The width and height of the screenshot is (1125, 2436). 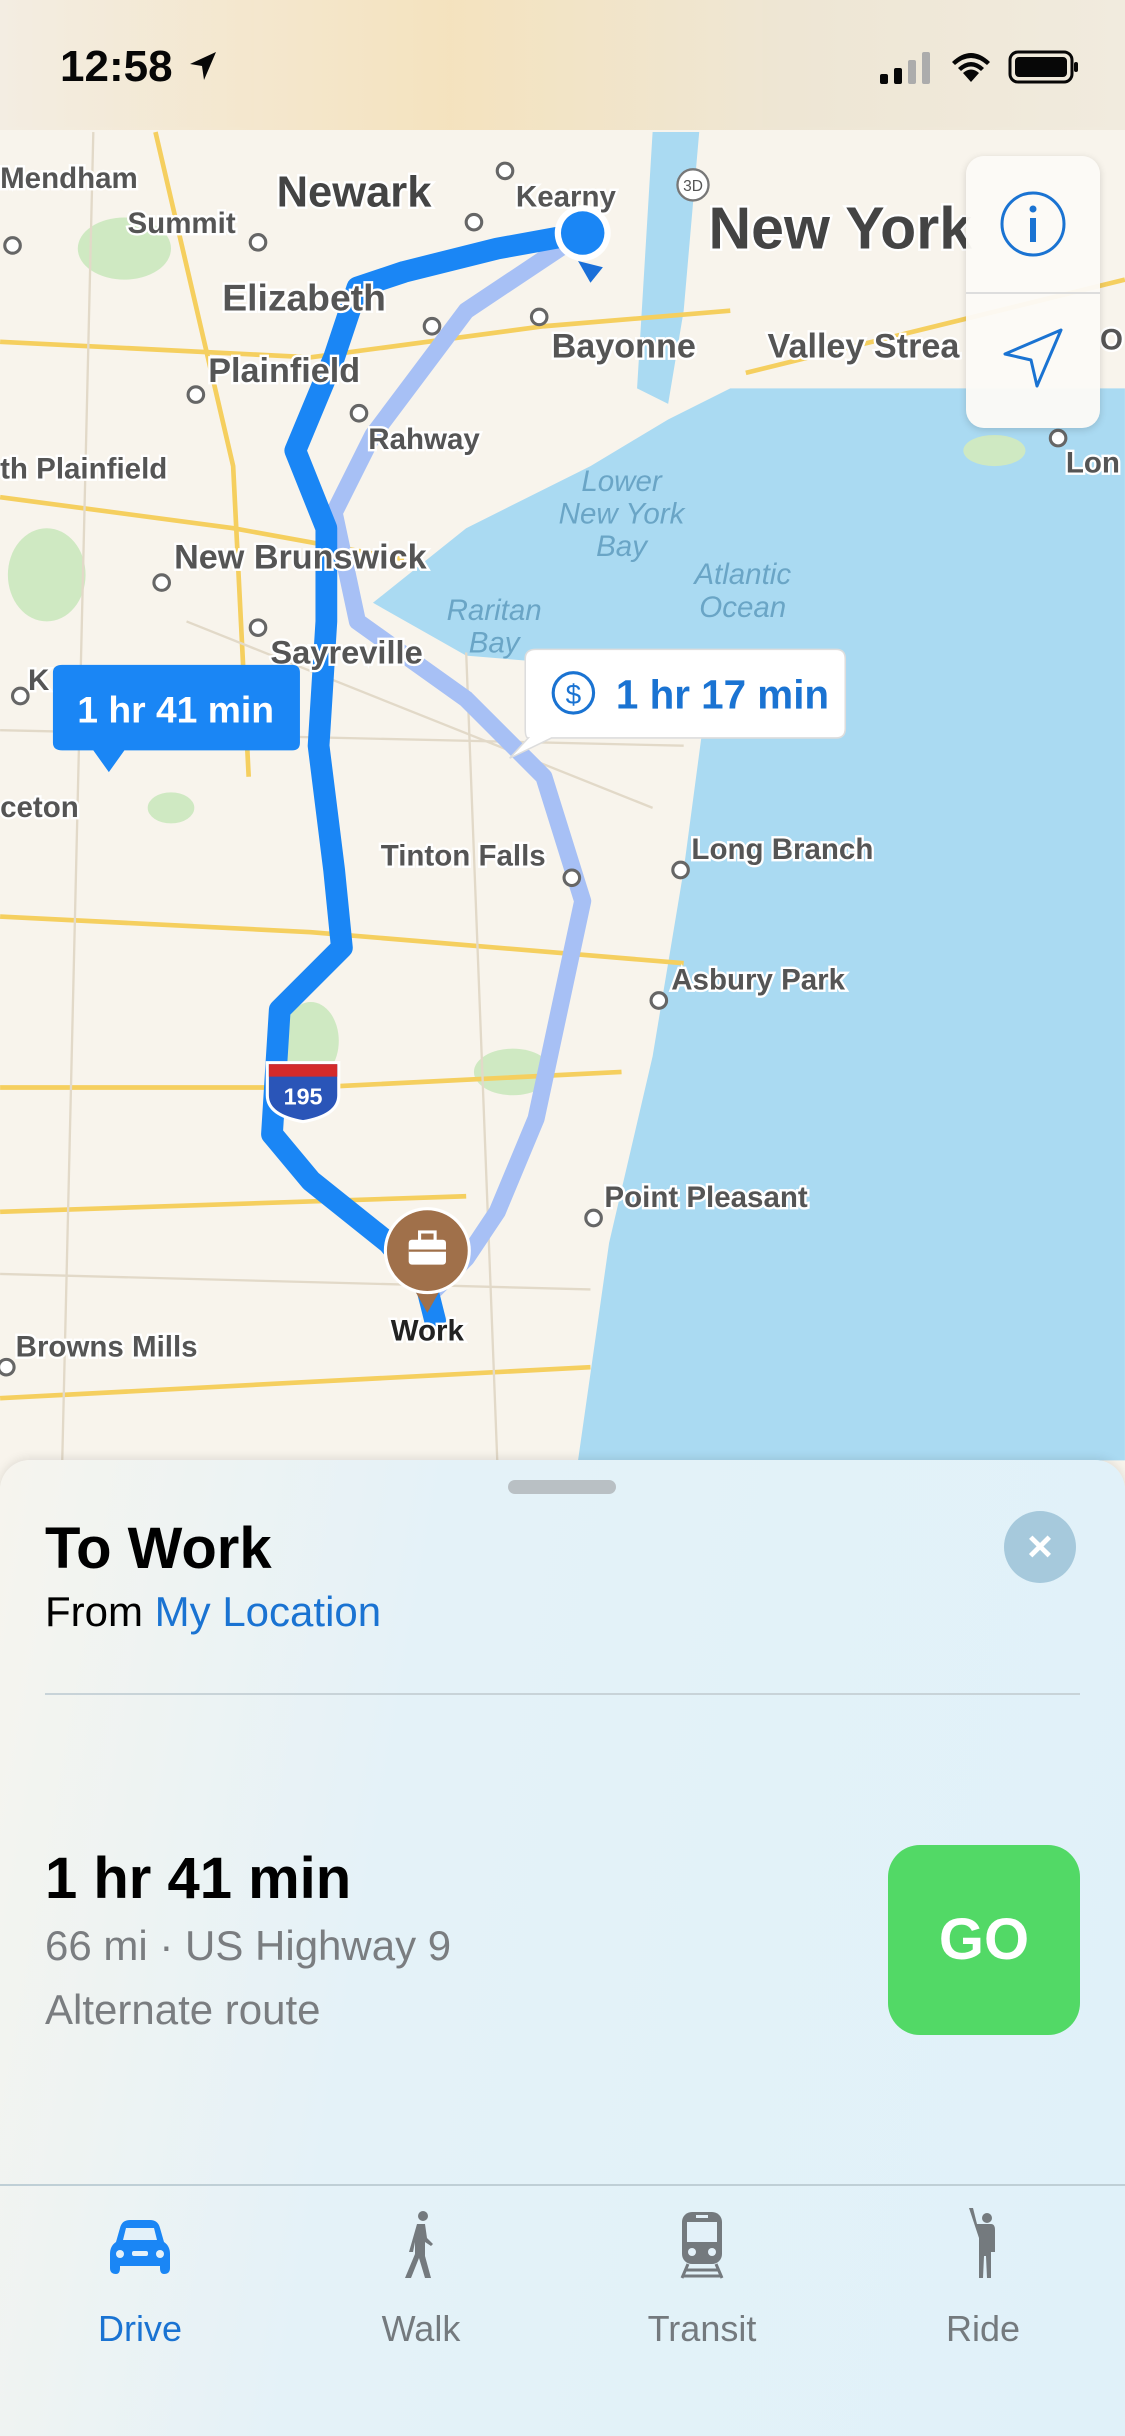 I want to click on briefcase-icon, so click(x=427, y=1252).